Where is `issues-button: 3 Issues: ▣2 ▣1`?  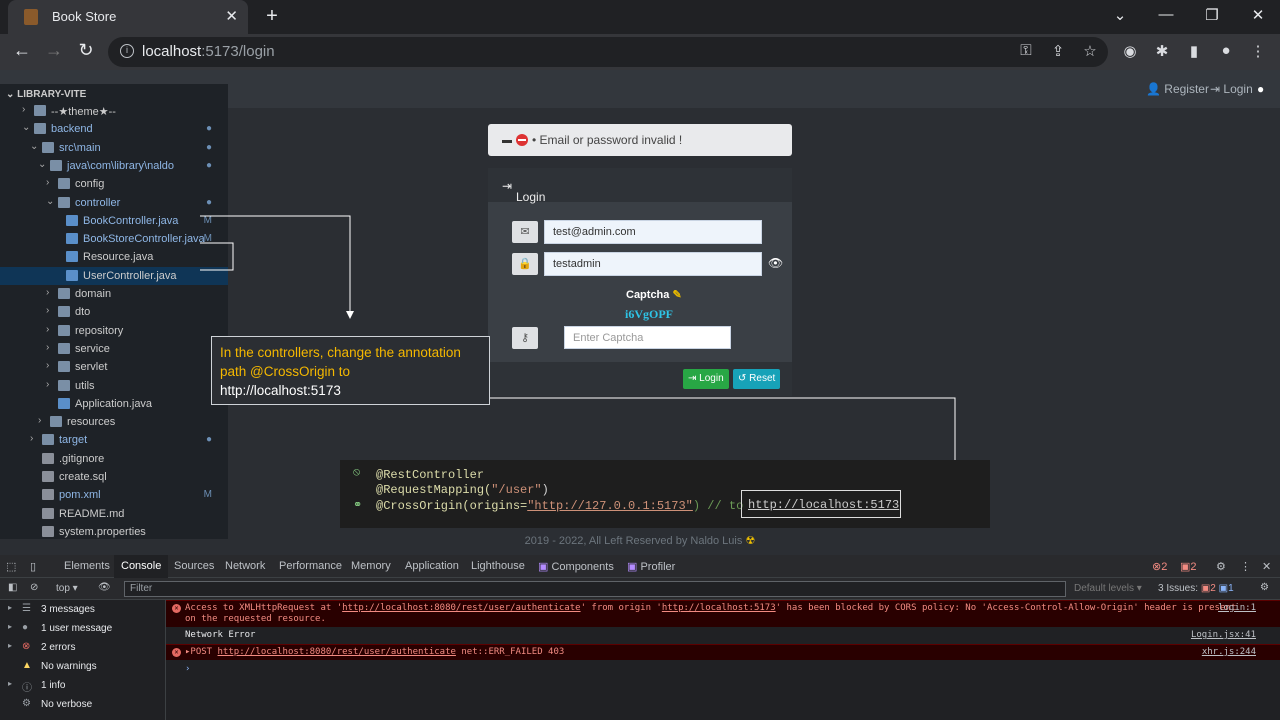 issues-button: 3 Issues: ▣2 ▣1 is located at coordinates (1196, 588).